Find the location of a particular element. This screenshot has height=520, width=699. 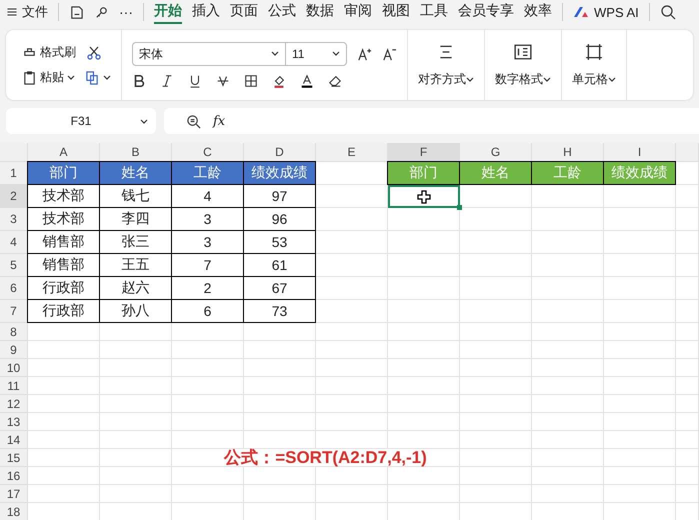

font-size-field: 11 is located at coordinates (316, 54).